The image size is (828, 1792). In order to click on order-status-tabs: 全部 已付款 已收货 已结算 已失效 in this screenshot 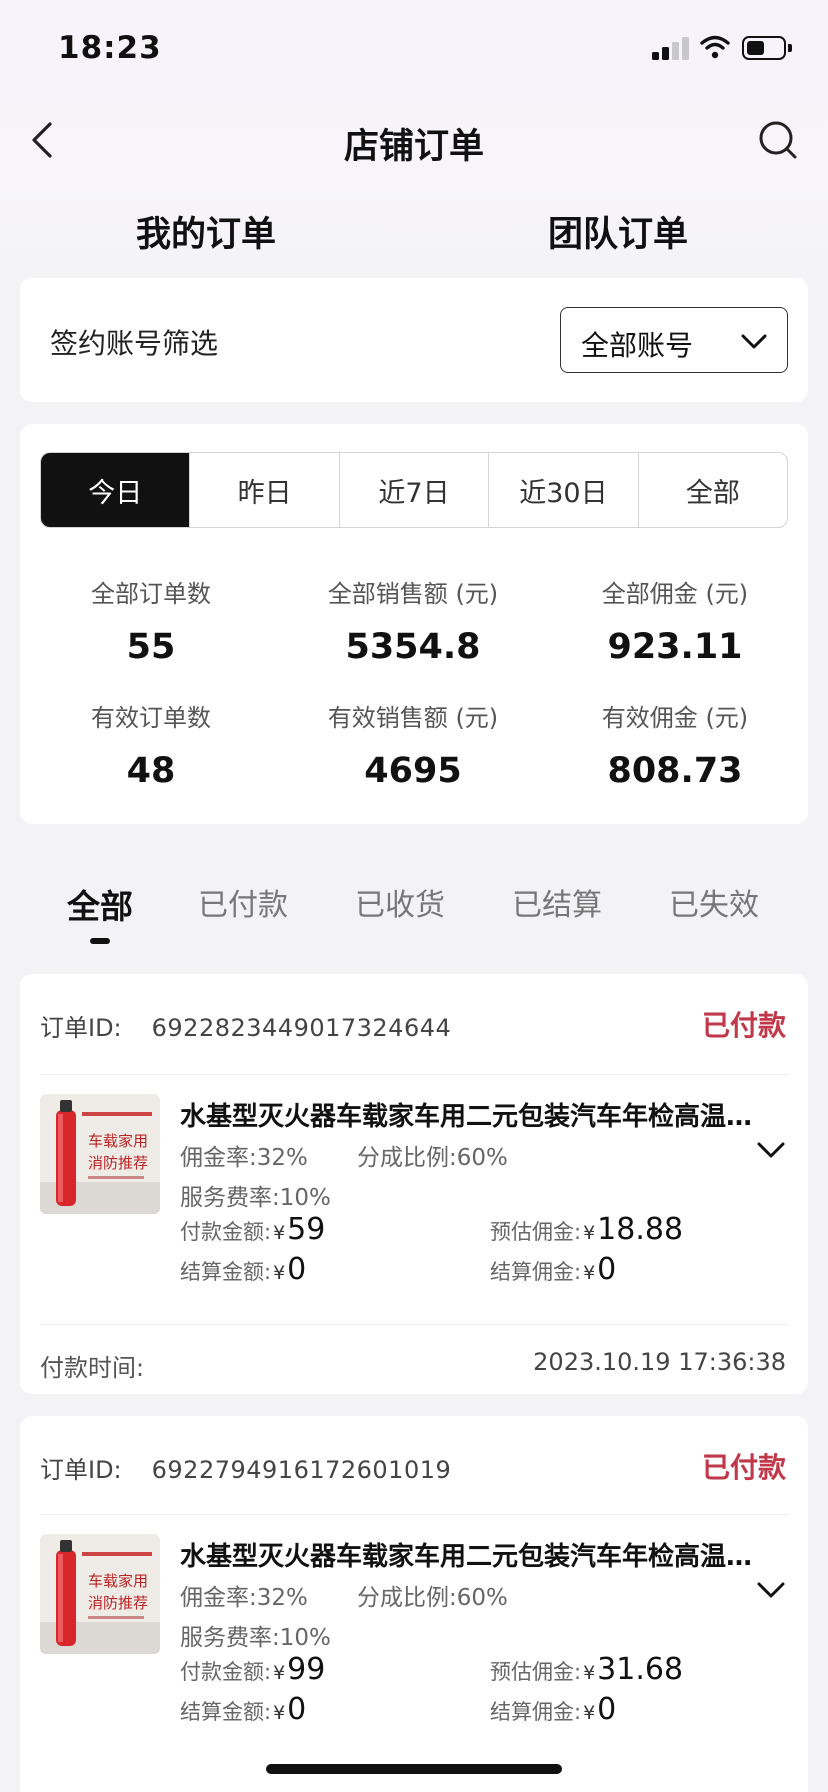, I will do `click(414, 910)`.